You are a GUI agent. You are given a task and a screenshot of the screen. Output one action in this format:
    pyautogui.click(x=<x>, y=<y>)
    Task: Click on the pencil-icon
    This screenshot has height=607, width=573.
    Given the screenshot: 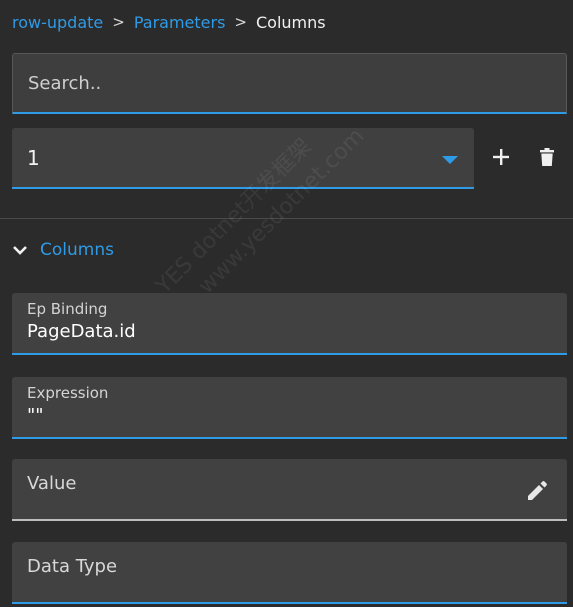 What is the action you would take?
    pyautogui.click(x=537, y=490)
    